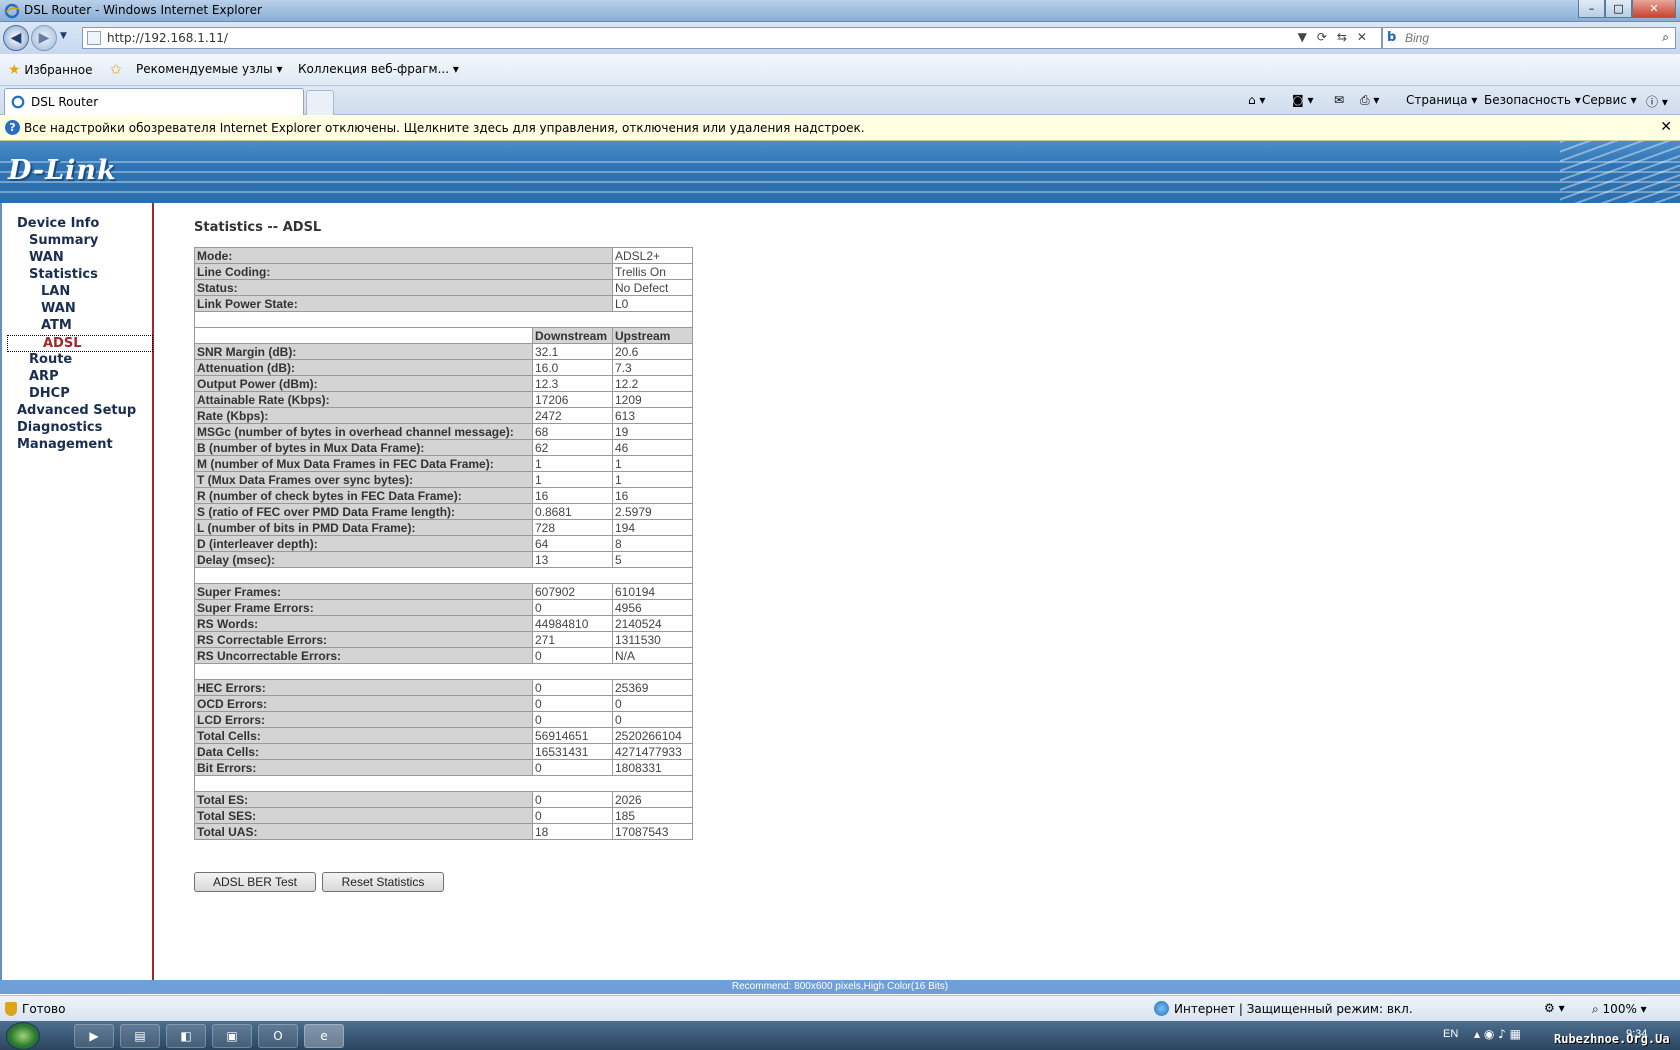 The image size is (1680, 1050). I want to click on language-indicator: EN, so click(1450, 1034).